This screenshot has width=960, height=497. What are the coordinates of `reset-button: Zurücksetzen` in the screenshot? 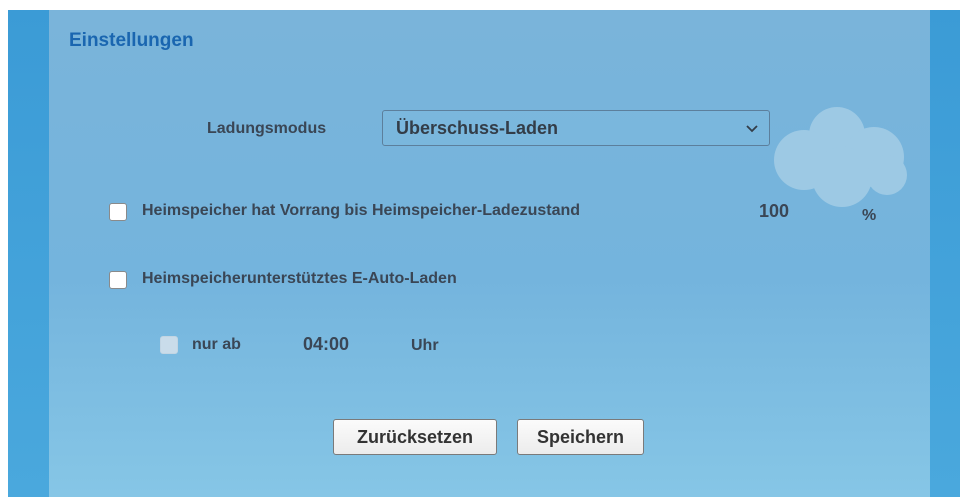 It's located at (415, 437).